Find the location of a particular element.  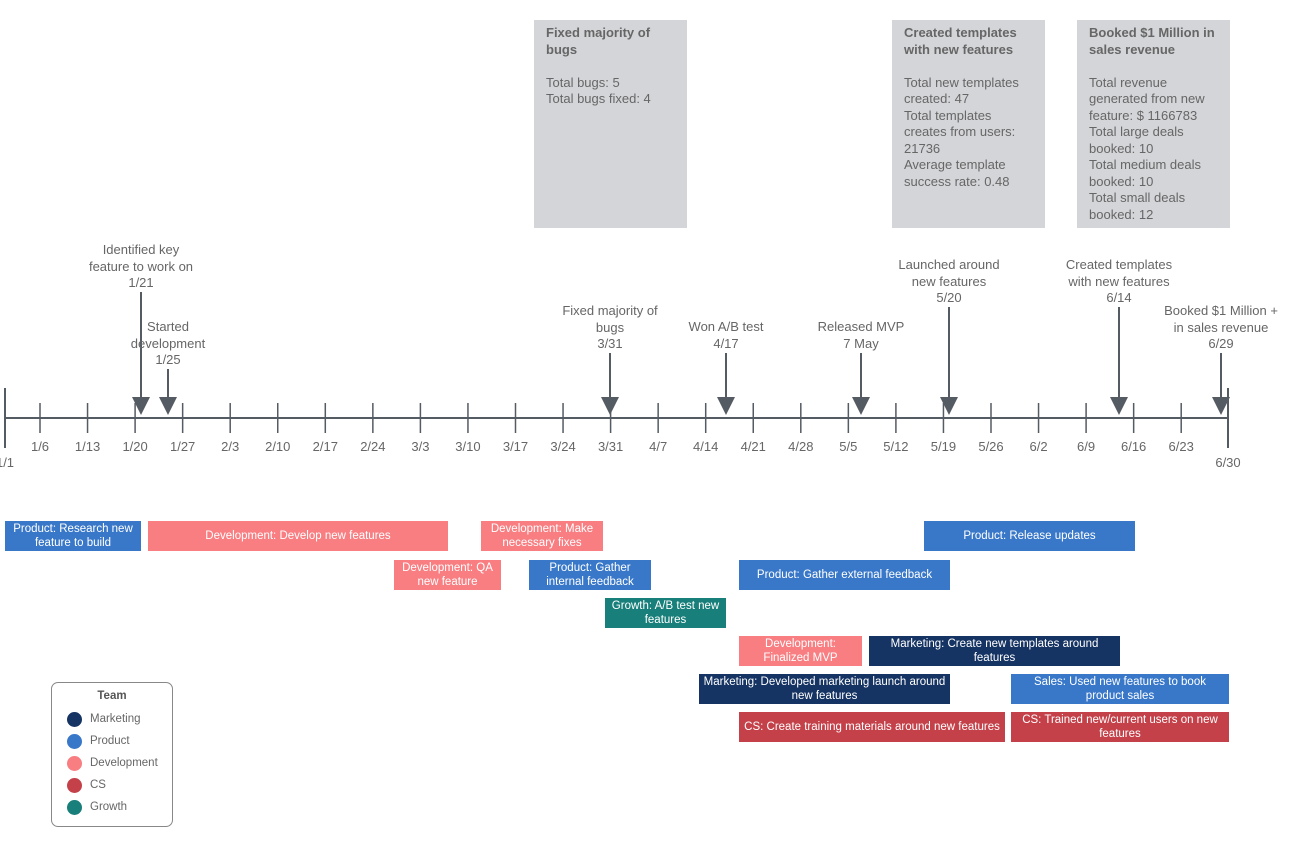

milestone-label: Fixed majority of bugs 3/31 is located at coordinates (609, 328).